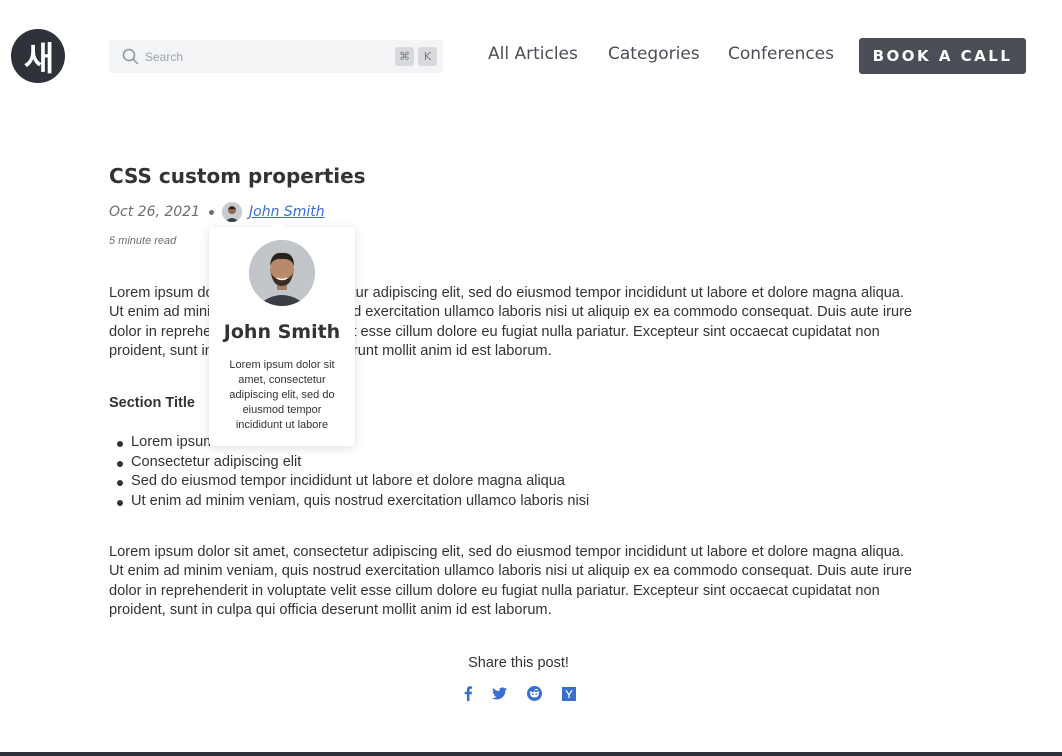  Describe the element at coordinates (518, 663) in the screenshot. I see `share-label: Share this post!` at that location.